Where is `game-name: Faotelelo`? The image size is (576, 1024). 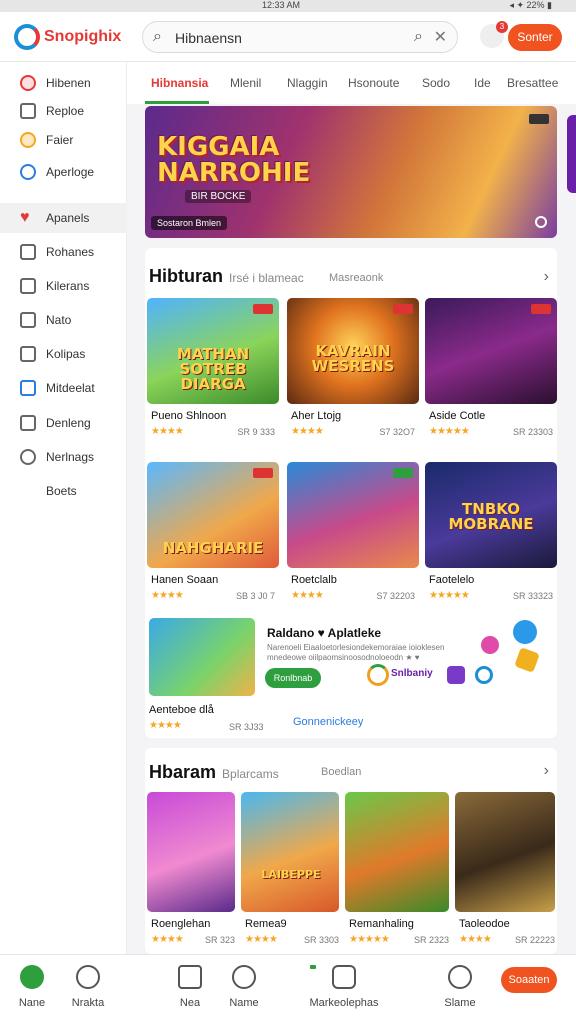 game-name: Faotelelo is located at coordinates (452, 580).